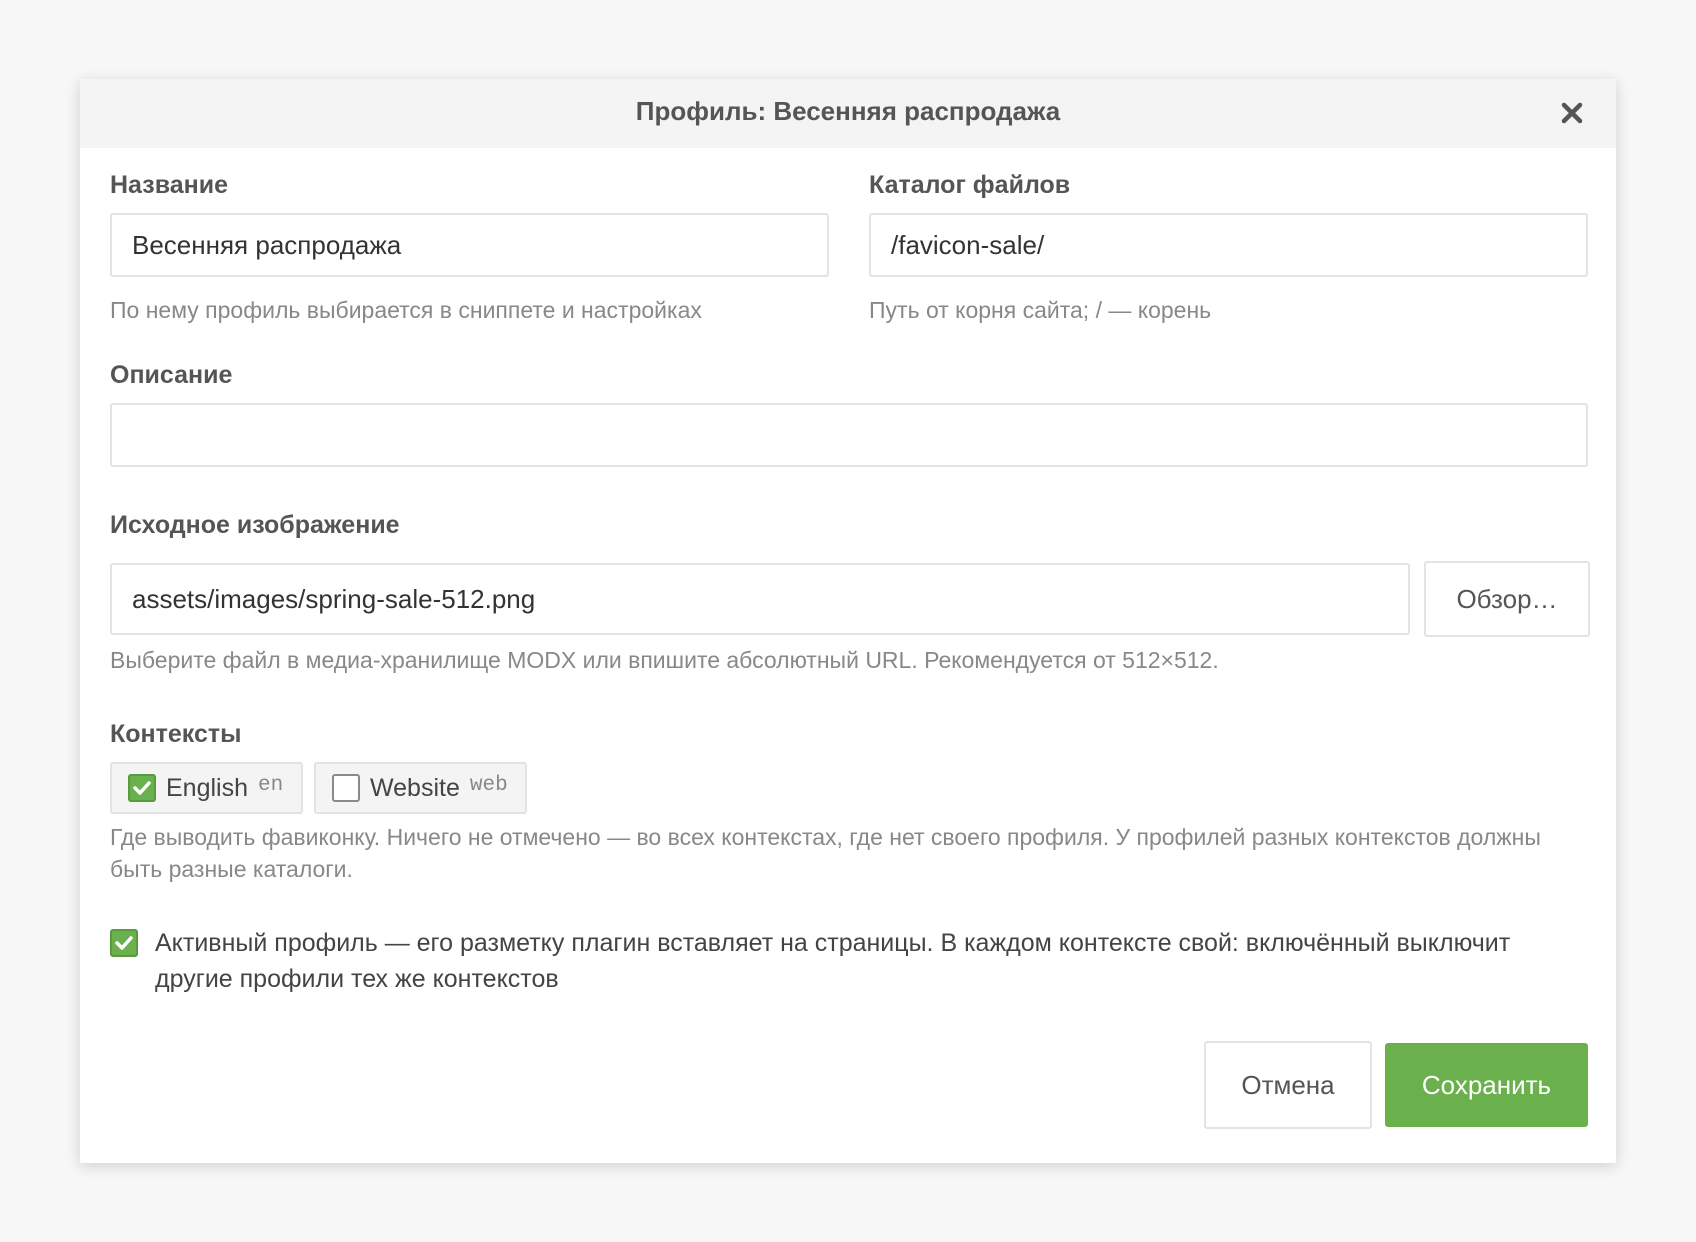 This screenshot has height=1242, width=1696. Describe the element at coordinates (1040, 310) in the screenshot. I see `catalog-hint: Путь от корня сайта; / — корень` at that location.